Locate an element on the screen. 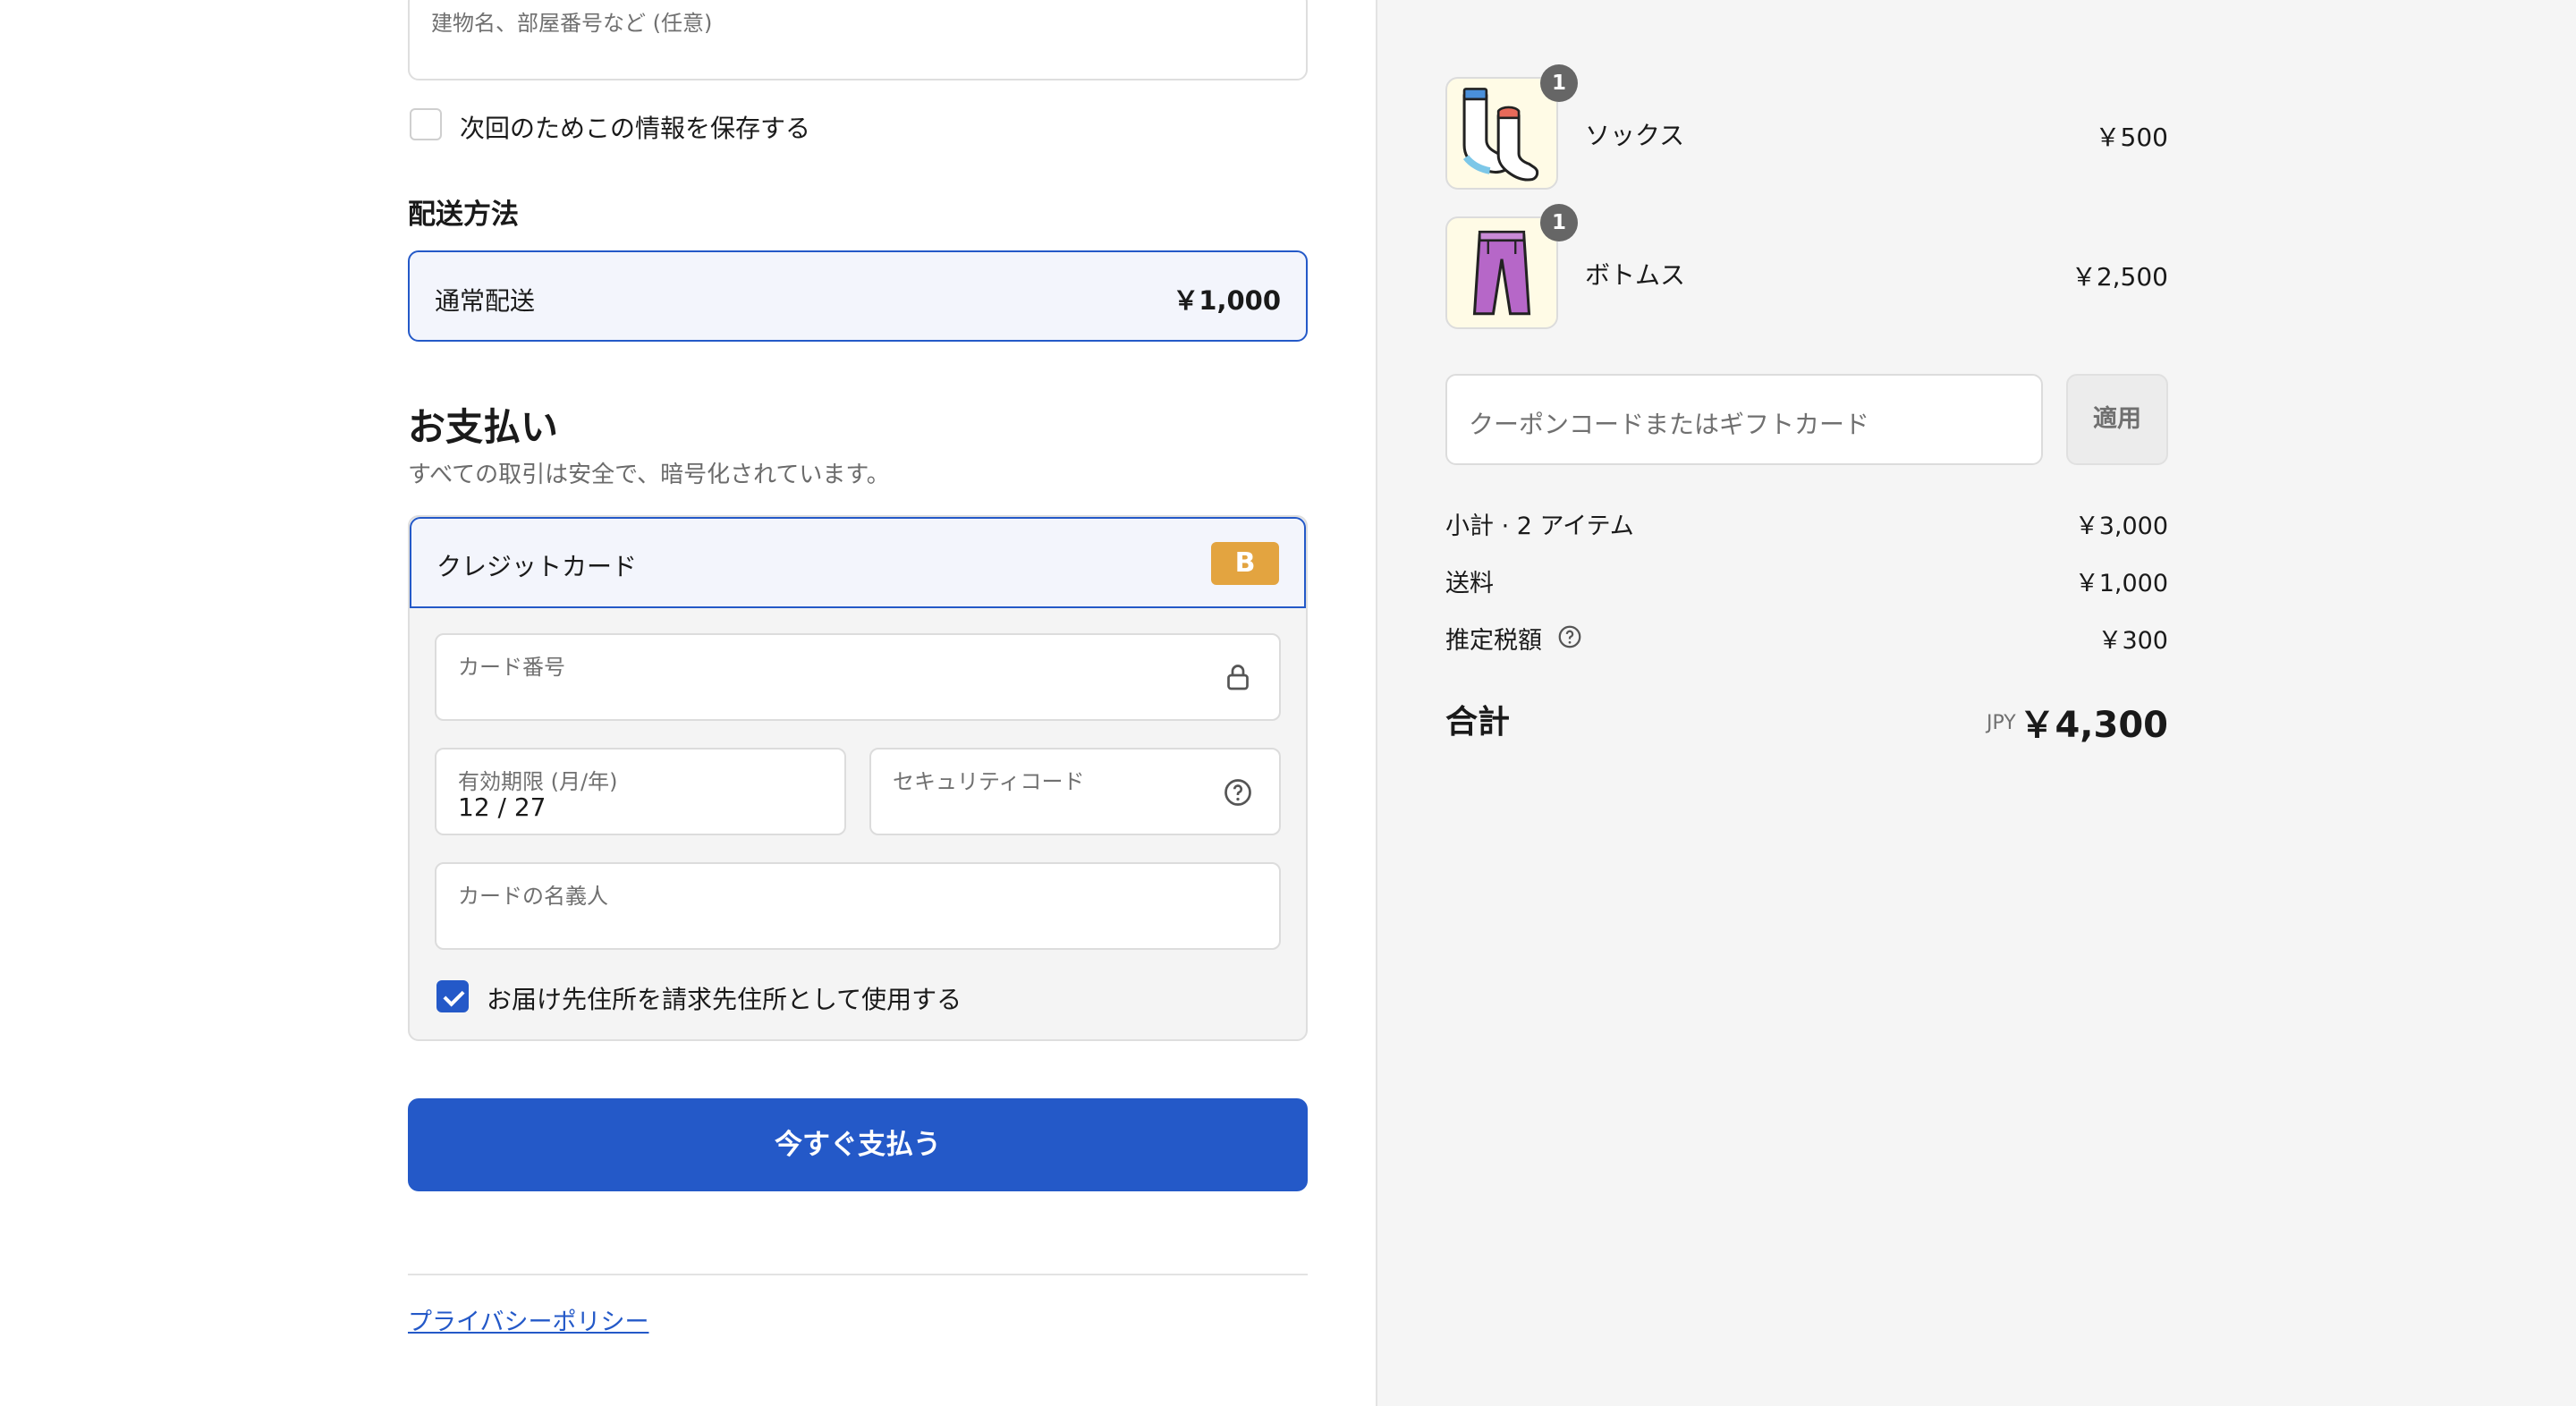 This screenshot has width=2576, height=1406. item-price: ￥2,500 is located at coordinates (2119, 277).